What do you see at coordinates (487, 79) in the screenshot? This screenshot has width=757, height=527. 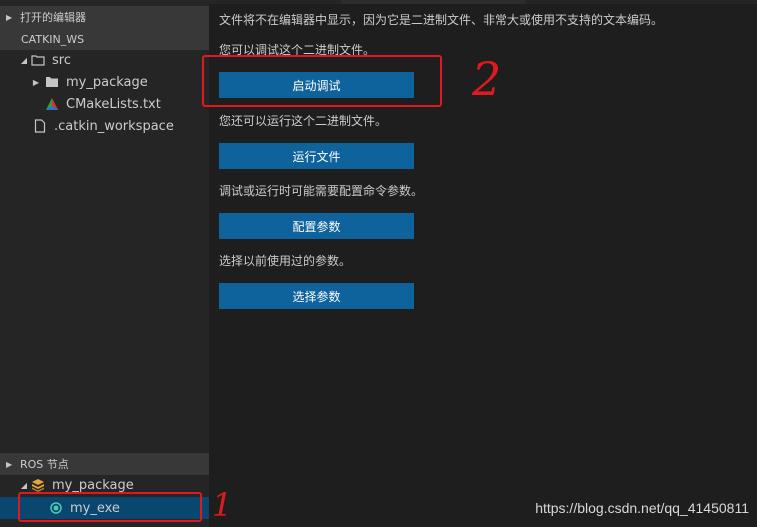 I see `annotation-number-2: 2` at bounding box center [487, 79].